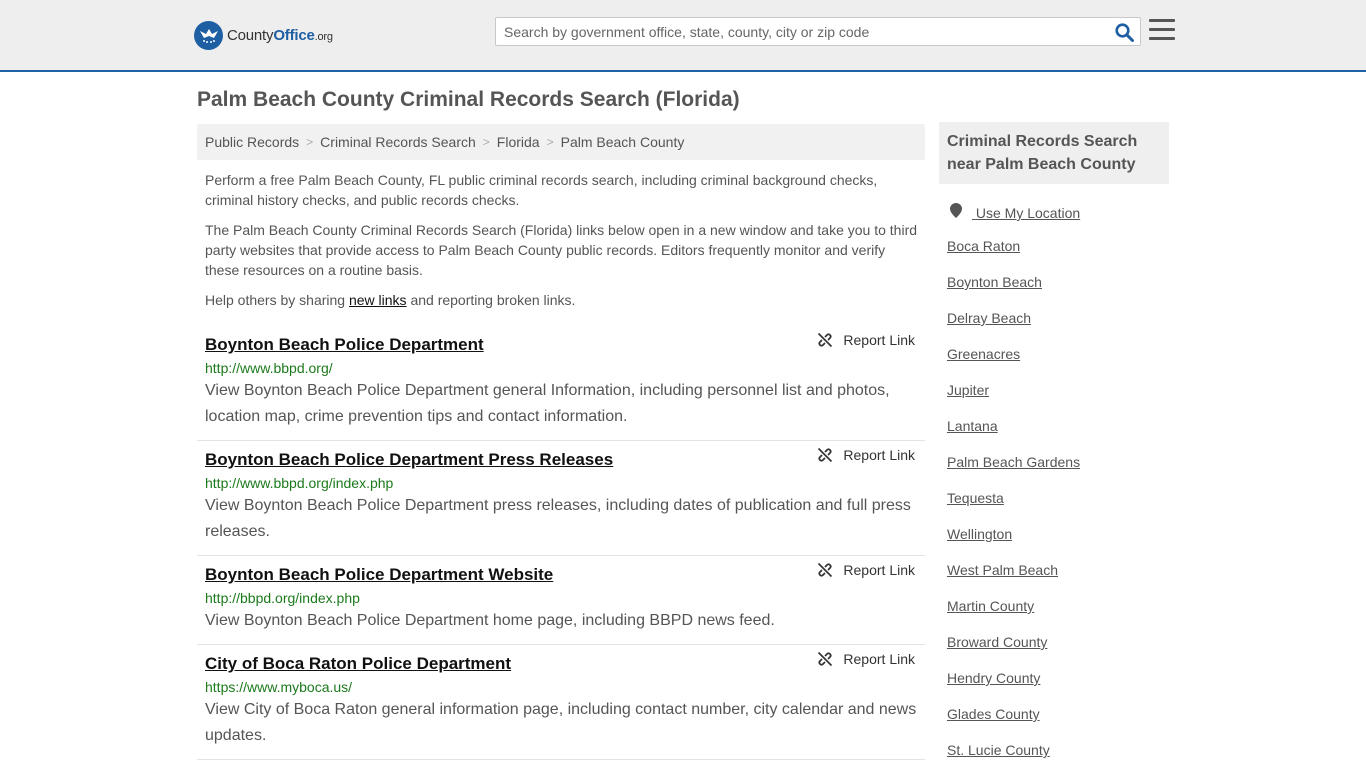  I want to click on sidebar-link-palm-beach-gardens: Palm Beach Gardens, so click(1058, 470).